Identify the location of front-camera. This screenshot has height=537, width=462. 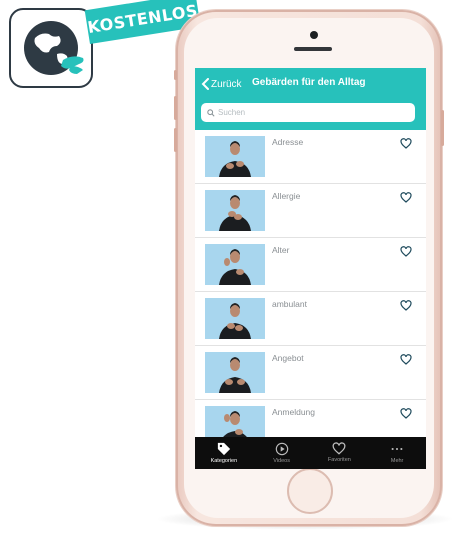
(314, 35).